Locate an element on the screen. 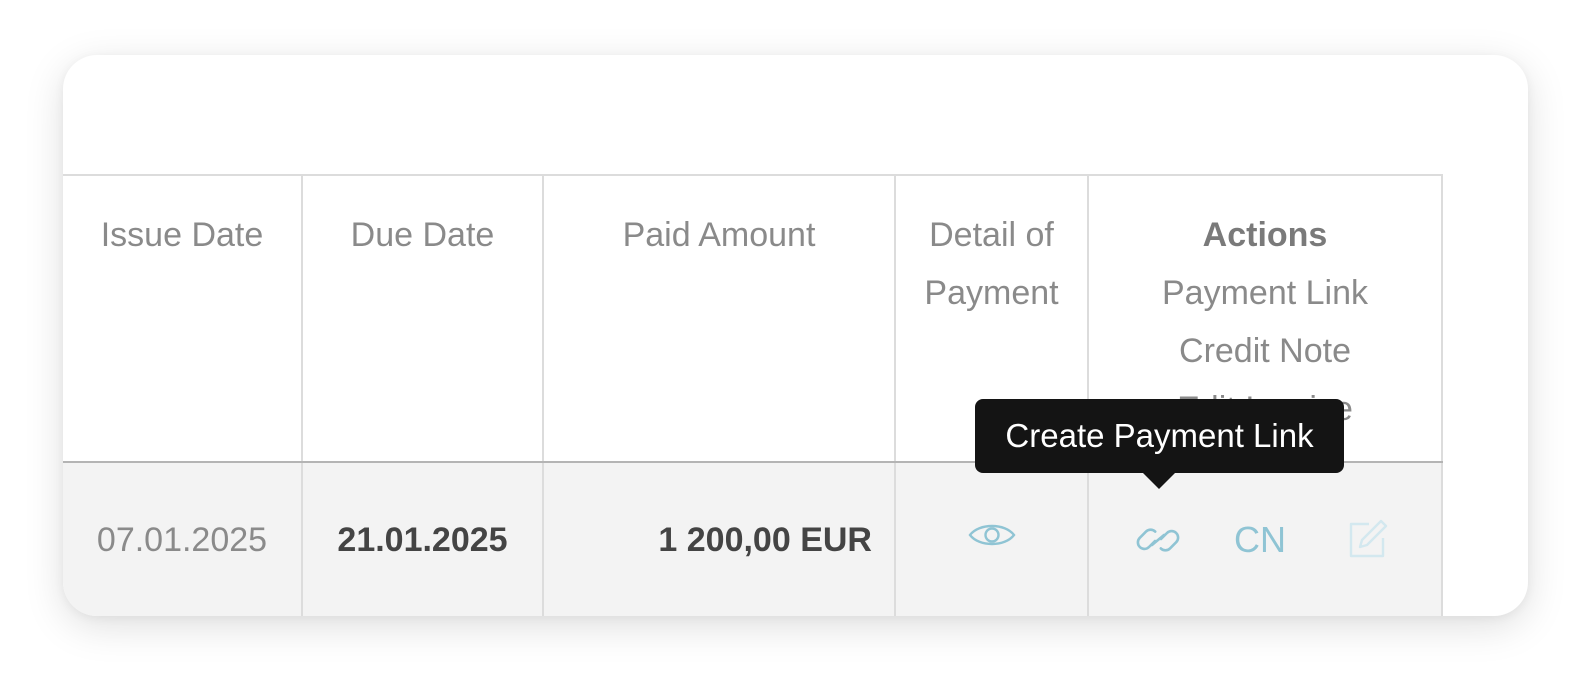 Image resolution: width=1592 pixels, height=688 pixels. credit-note-button: CN is located at coordinates (1260, 540).